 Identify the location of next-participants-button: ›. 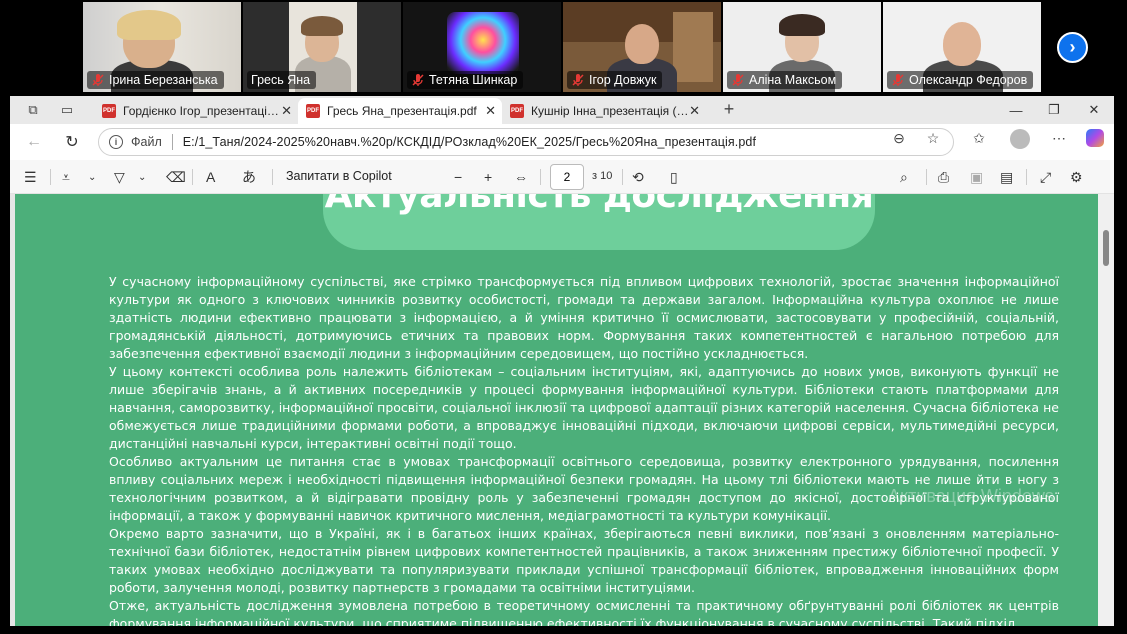
(1072, 47).